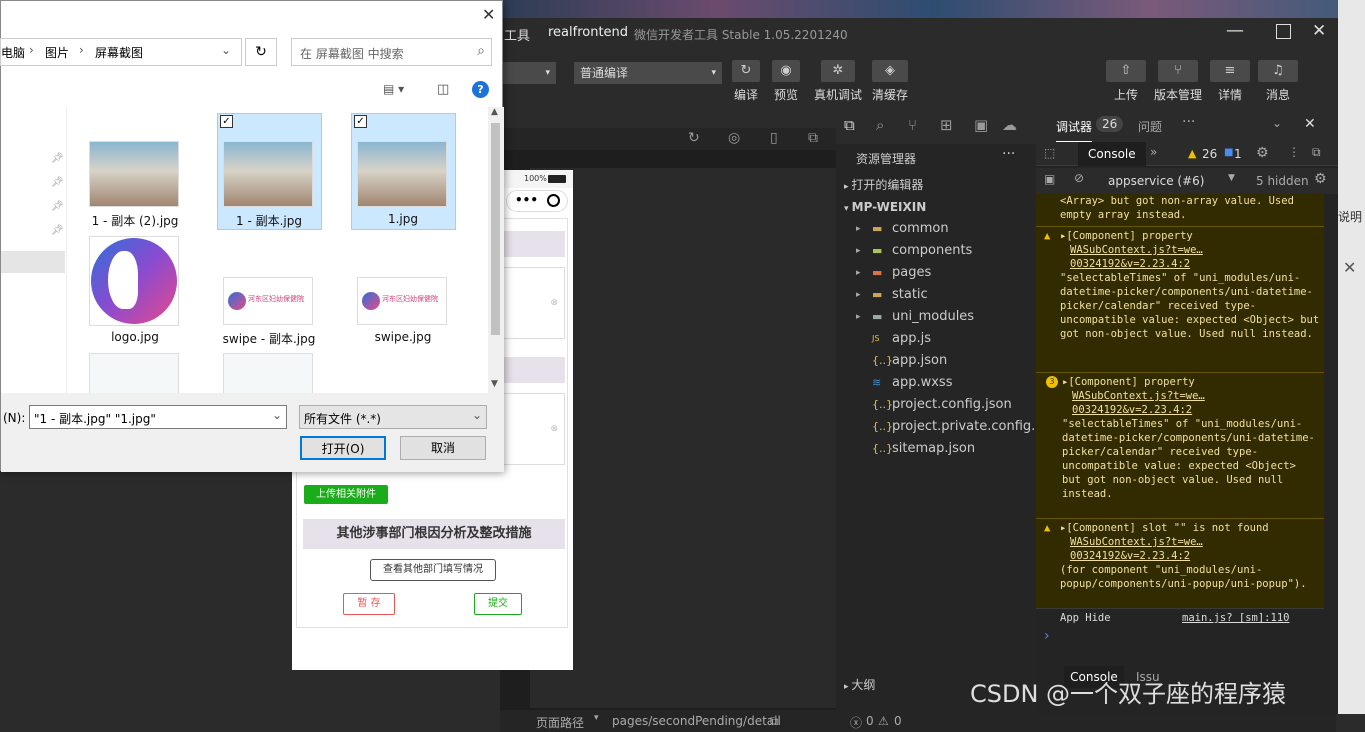  I want to click on maximize-icon, so click(1283, 31).